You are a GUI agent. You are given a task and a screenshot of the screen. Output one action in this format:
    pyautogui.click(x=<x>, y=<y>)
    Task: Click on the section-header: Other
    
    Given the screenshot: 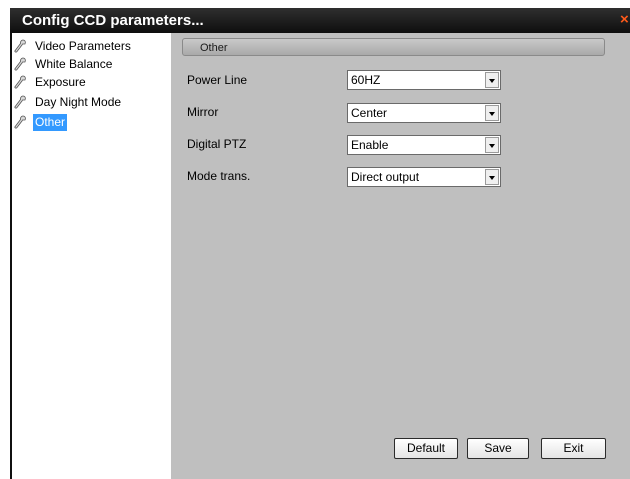 What is the action you would take?
    pyautogui.click(x=393, y=47)
    